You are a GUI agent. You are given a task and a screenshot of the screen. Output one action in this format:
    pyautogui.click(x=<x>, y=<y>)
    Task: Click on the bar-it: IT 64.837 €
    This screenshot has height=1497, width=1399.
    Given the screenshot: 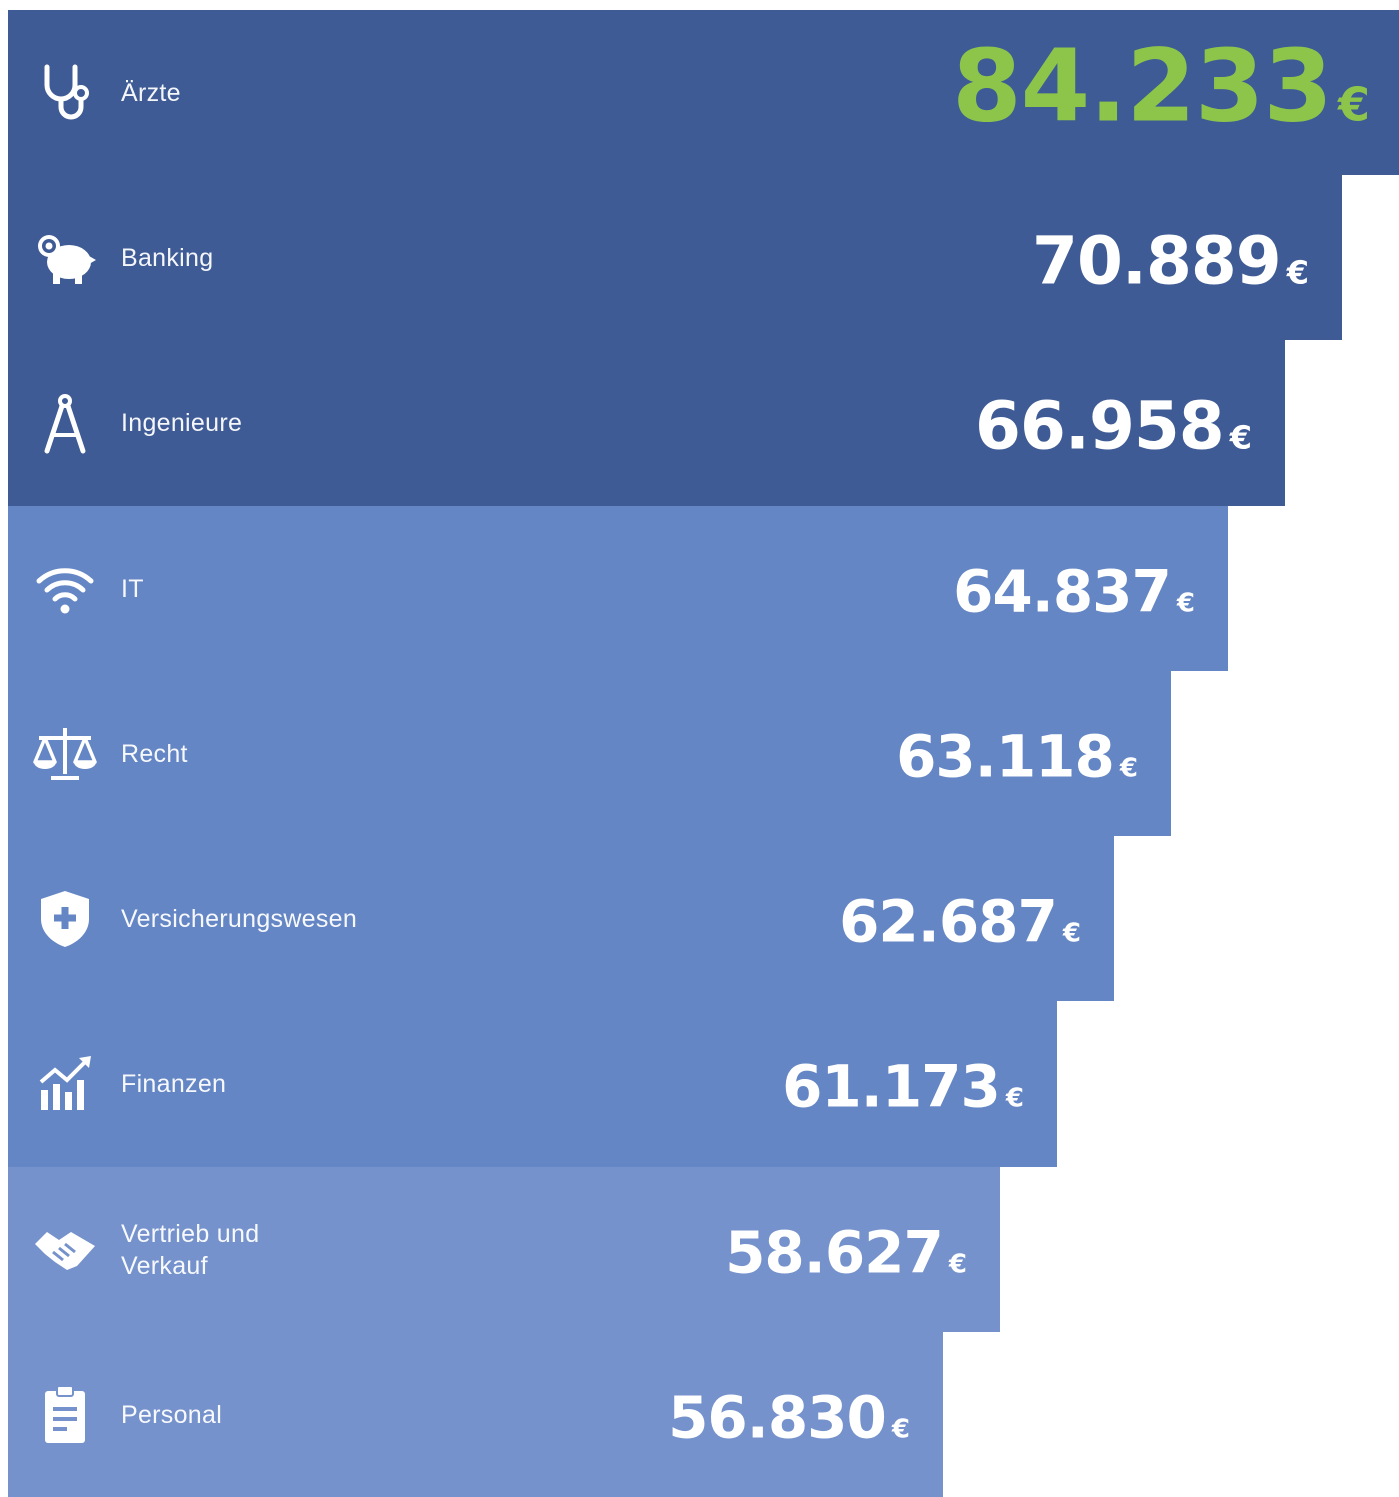 What is the action you would take?
    pyautogui.click(x=618, y=588)
    